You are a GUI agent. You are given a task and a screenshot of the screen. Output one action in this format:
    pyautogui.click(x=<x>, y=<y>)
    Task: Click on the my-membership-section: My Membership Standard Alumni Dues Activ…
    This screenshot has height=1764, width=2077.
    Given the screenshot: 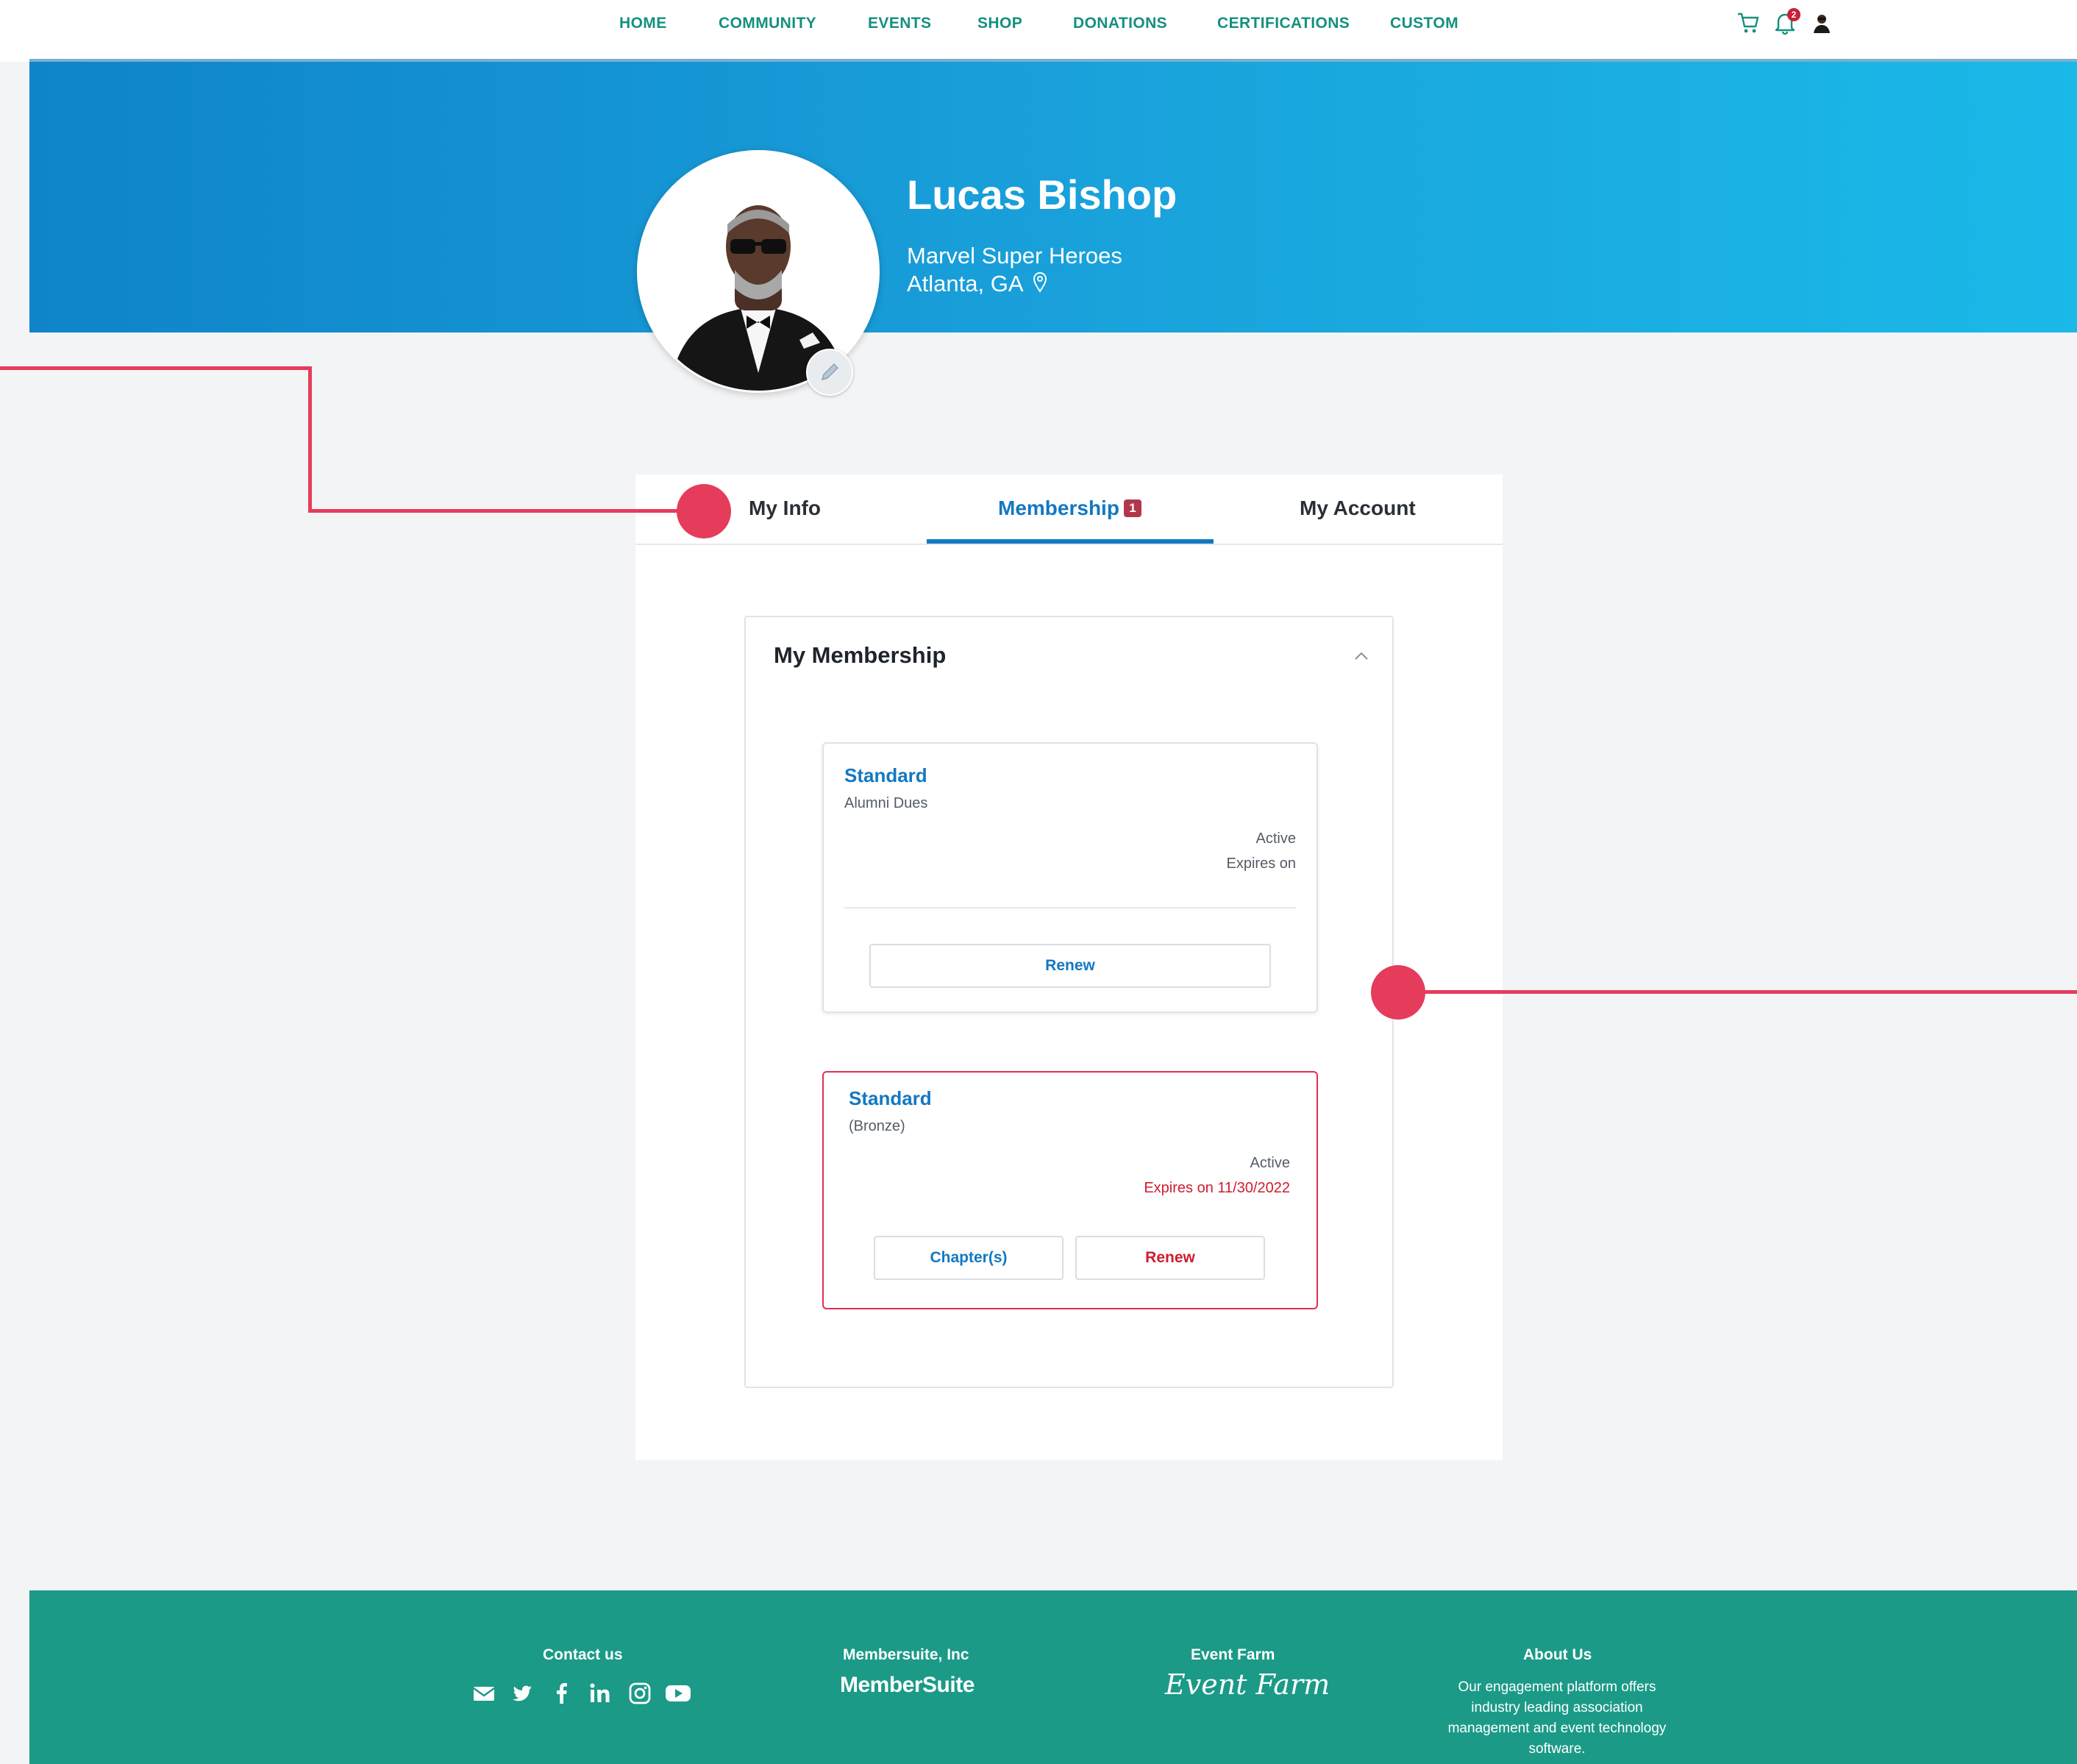 What is the action you would take?
    pyautogui.click(x=1069, y=1002)
    